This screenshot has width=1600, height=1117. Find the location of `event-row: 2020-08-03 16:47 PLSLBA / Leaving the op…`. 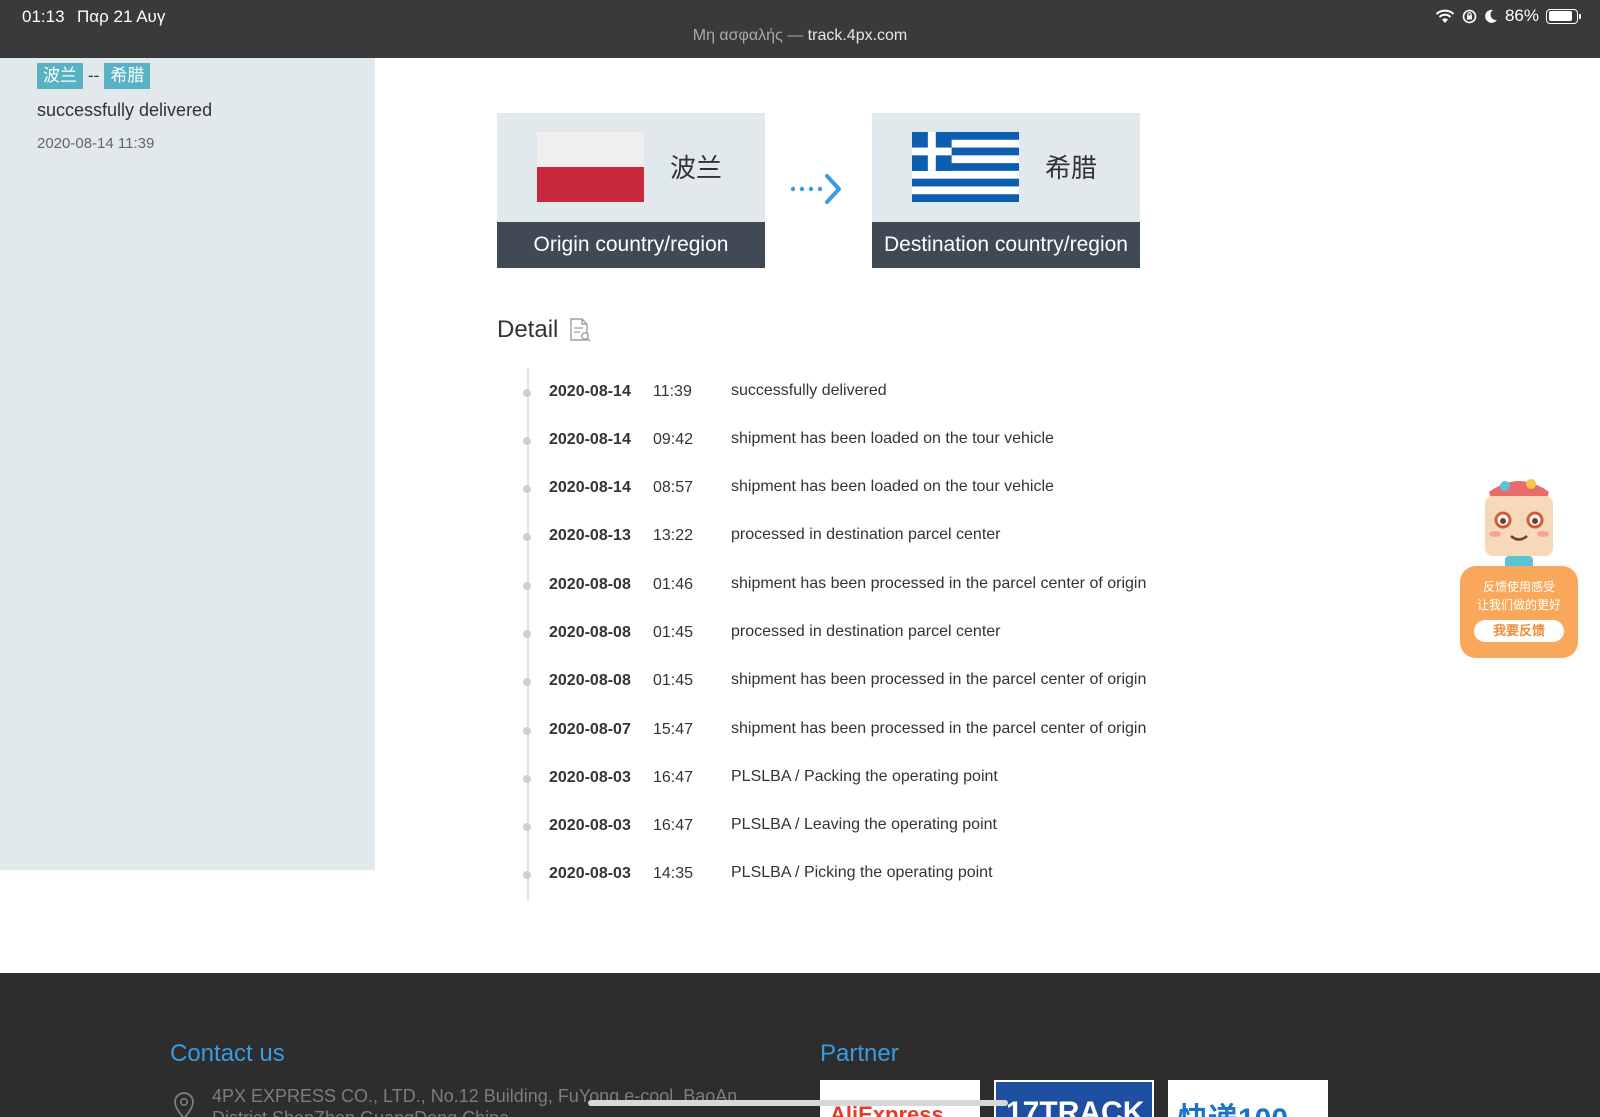

event-row: 2020-08-03 16:47 PLSLBA / Leaving the op… is located at coordinates (600, 826).